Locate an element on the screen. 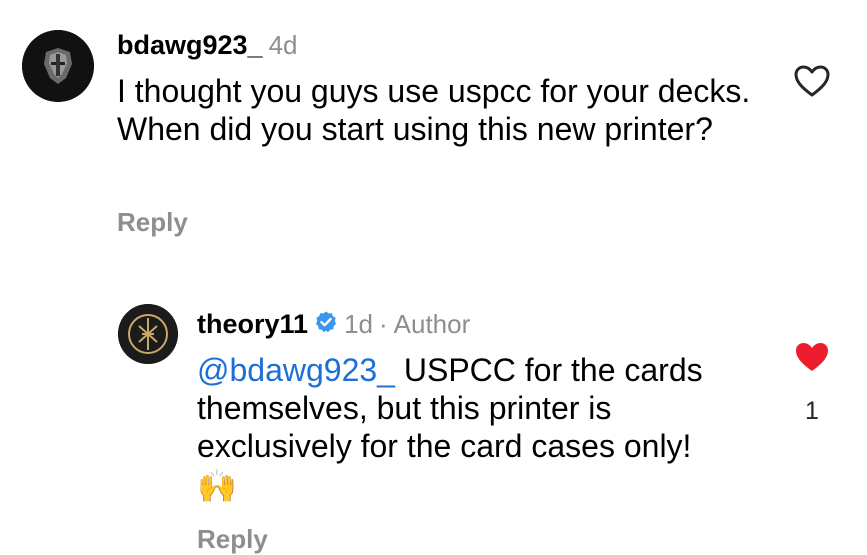  verified-badge-icon is located at coordinates (326, 324).